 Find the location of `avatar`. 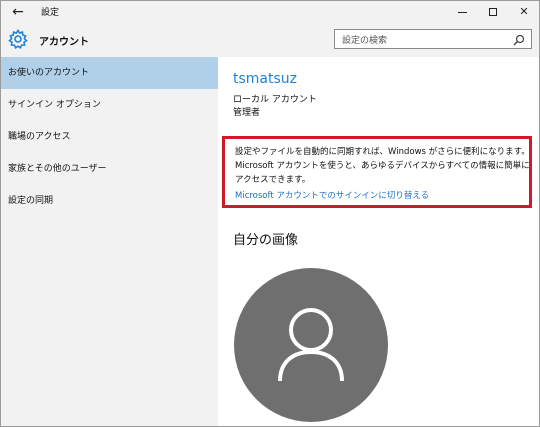

avatar is located at coordinates (311, 345).